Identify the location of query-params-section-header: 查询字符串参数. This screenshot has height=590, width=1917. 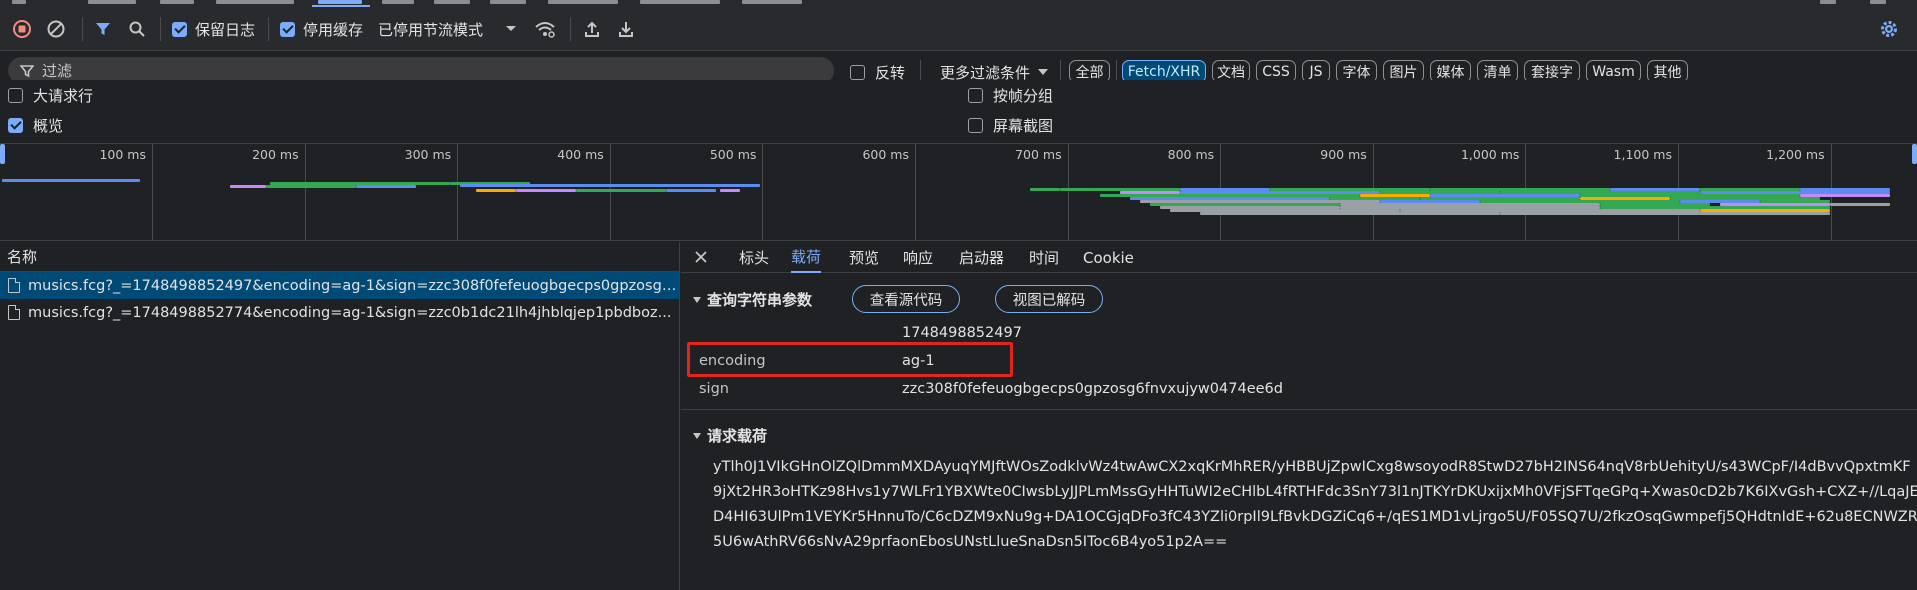
(752, 299).